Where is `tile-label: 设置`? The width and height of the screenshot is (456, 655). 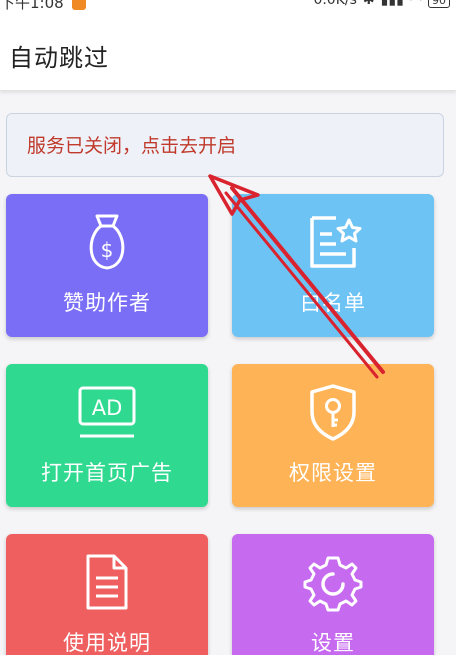 tile-label: 设置 is located at coordinates (333, 643).